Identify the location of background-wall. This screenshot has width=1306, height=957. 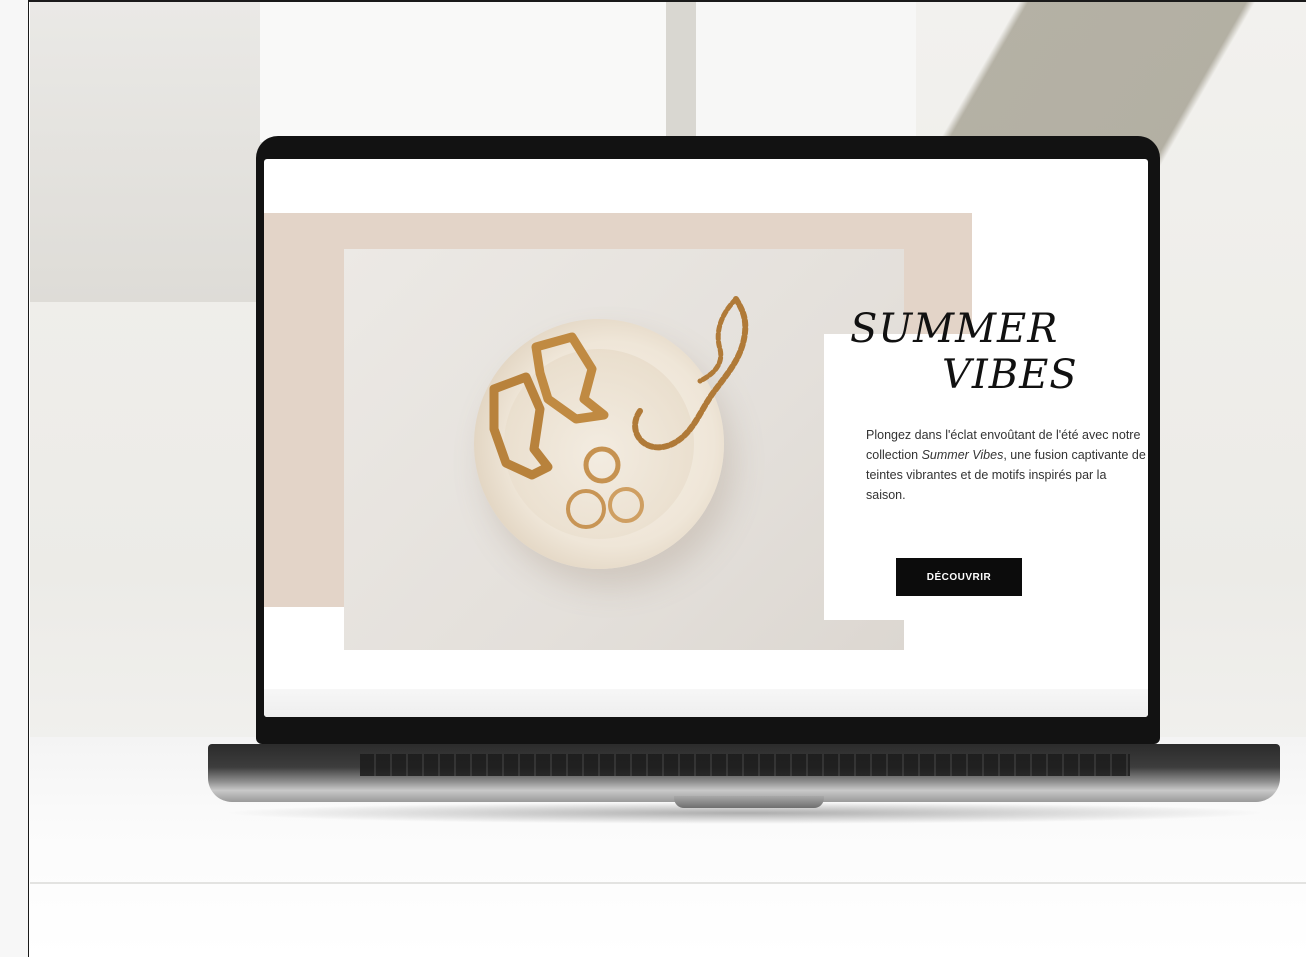
(150, 152).